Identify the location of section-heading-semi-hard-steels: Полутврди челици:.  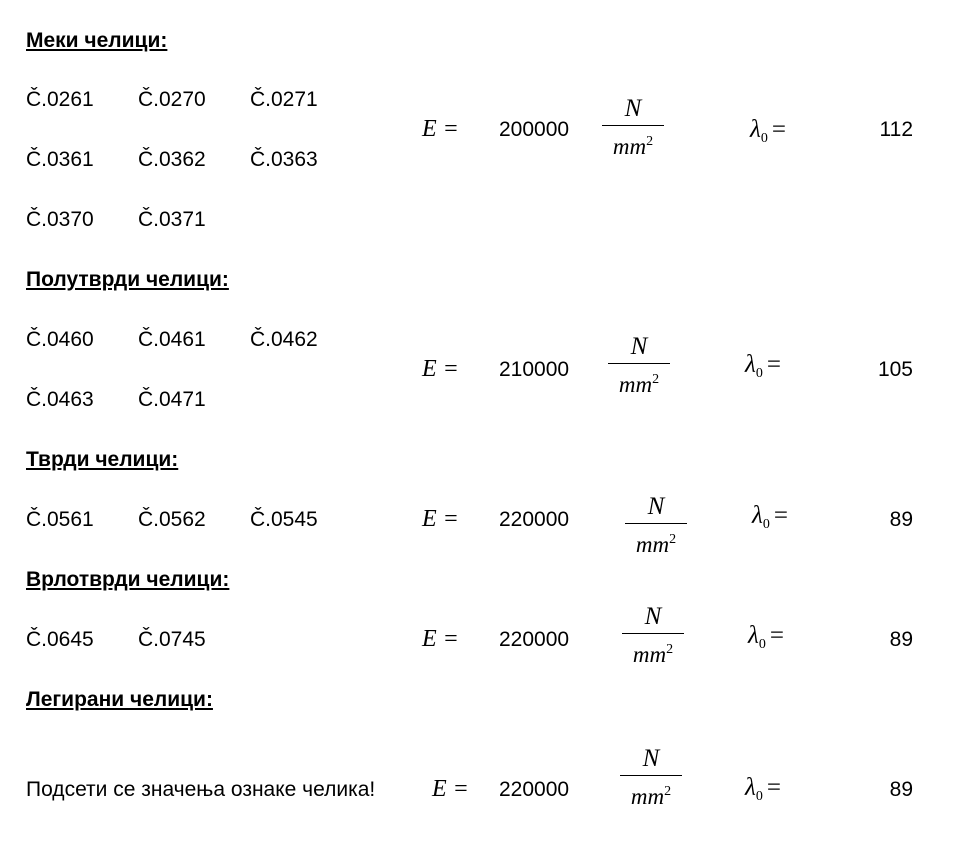
(127, 279).